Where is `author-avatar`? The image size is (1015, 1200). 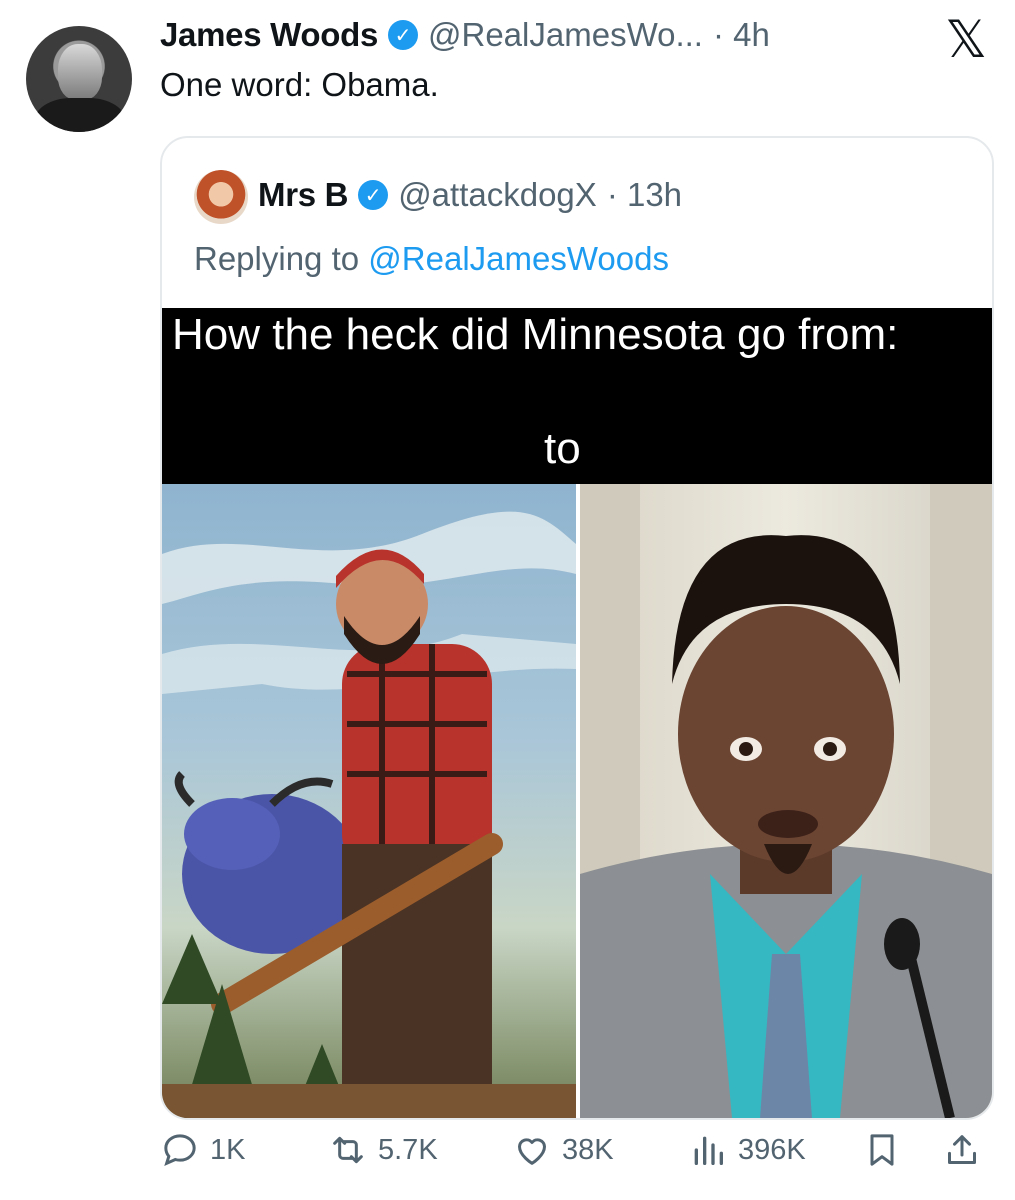
author-avatar is located at coordinates (79, 79).